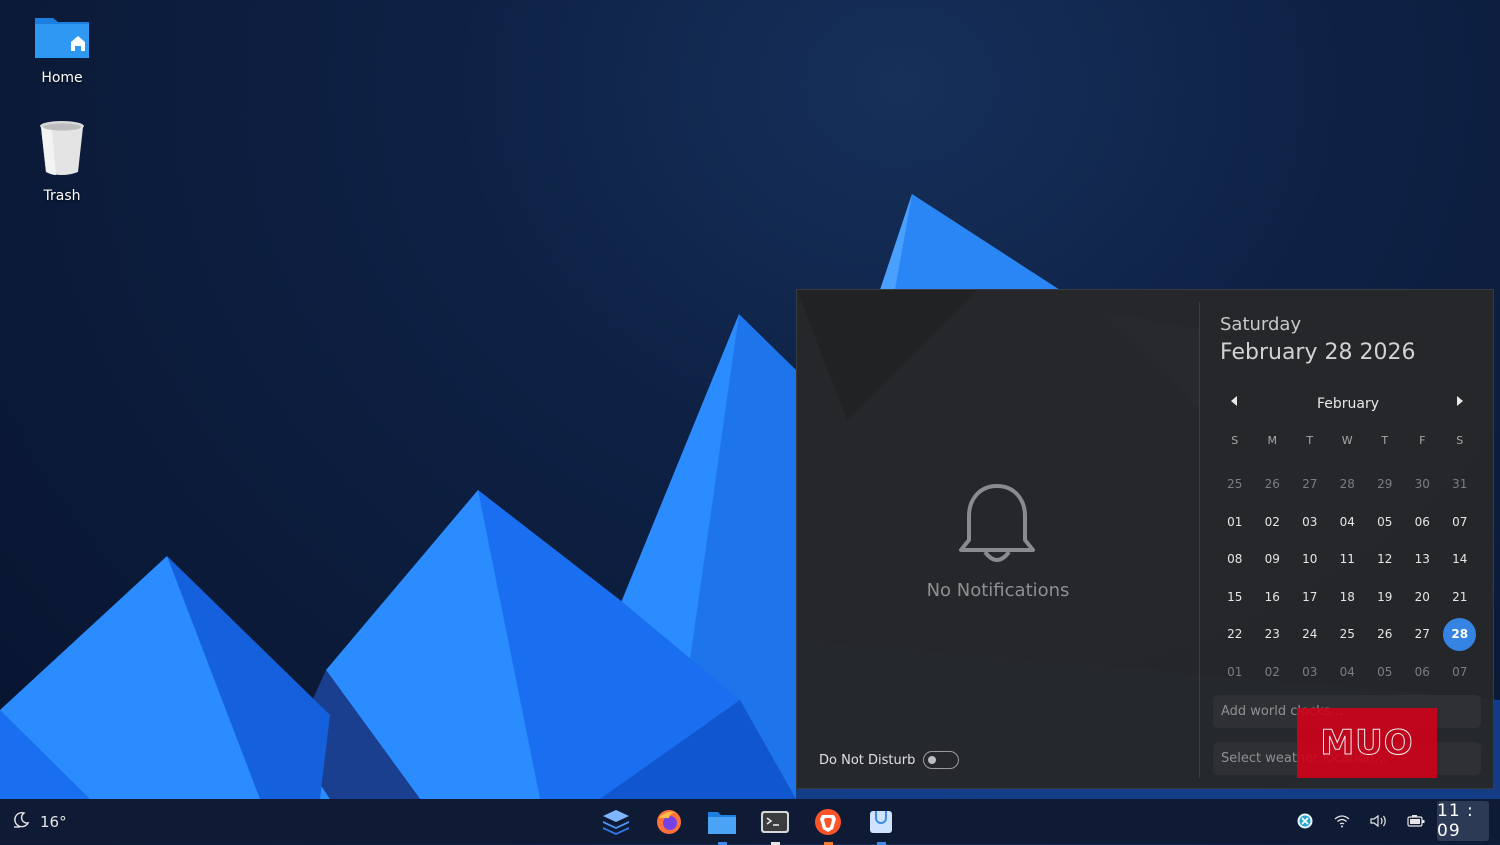  What do you see at coordinates (775, 825) in the screenshot?
I see `terminal-icon` at bounding box center [775, 825].